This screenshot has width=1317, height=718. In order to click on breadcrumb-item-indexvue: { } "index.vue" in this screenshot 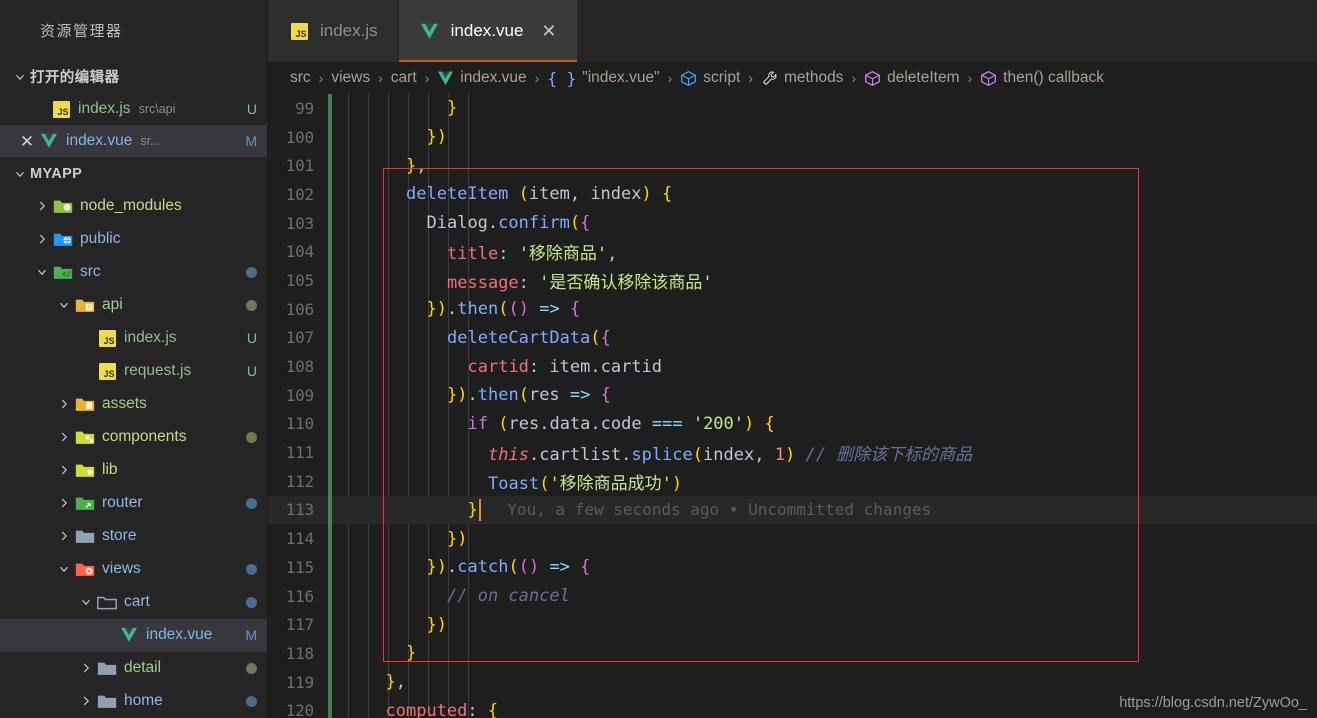, I will do `click(603, 78)`.